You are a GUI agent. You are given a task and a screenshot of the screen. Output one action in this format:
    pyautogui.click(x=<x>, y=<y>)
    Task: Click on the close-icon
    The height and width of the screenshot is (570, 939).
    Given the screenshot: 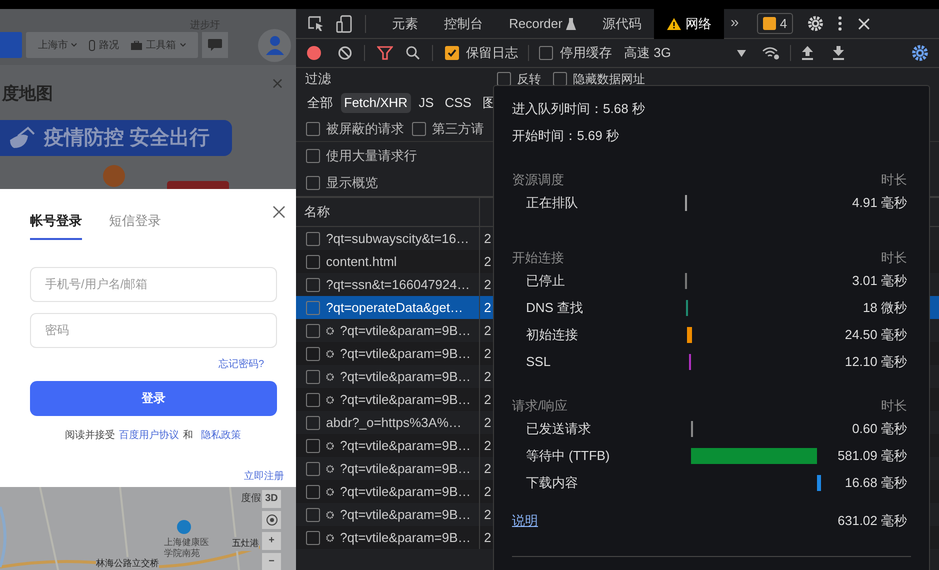 What is the action you would take?
    pyautogui.click(x=279, y=212)
    